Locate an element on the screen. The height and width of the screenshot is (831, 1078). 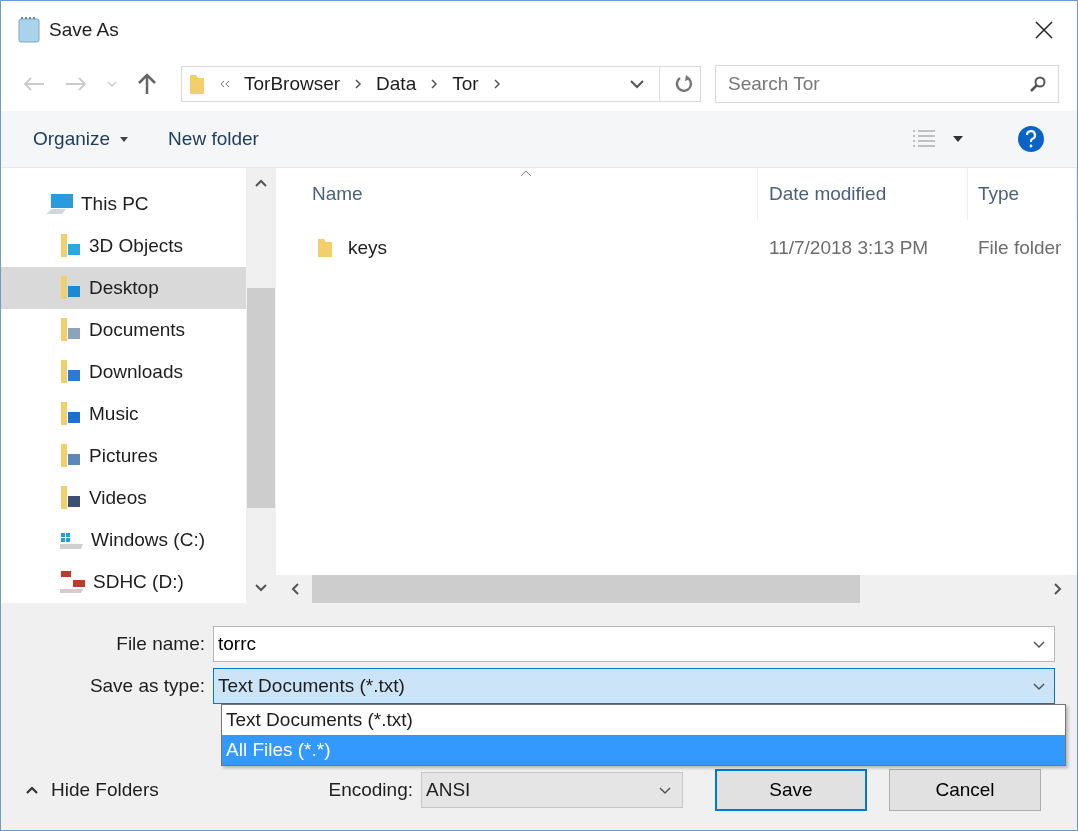
refresh-icon is located at coordinates (684, 84).